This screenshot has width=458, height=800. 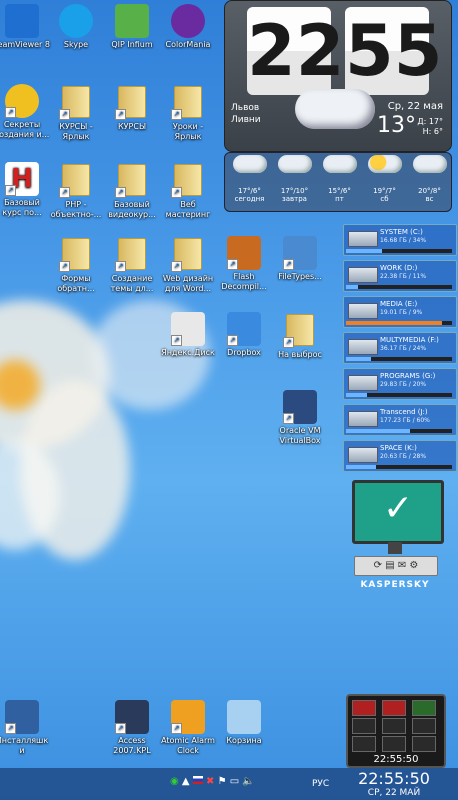 What do you see at coordinates (398, 508) in the screenshot?
I see `checkmark-icon: ✓` at bounding box center [398, 508].